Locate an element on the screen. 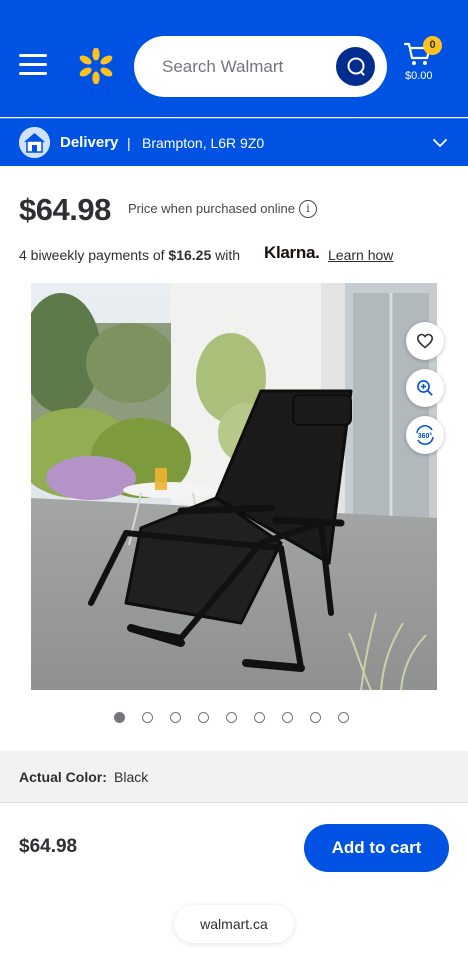  menu-icon is located at coordinates (33, 65).